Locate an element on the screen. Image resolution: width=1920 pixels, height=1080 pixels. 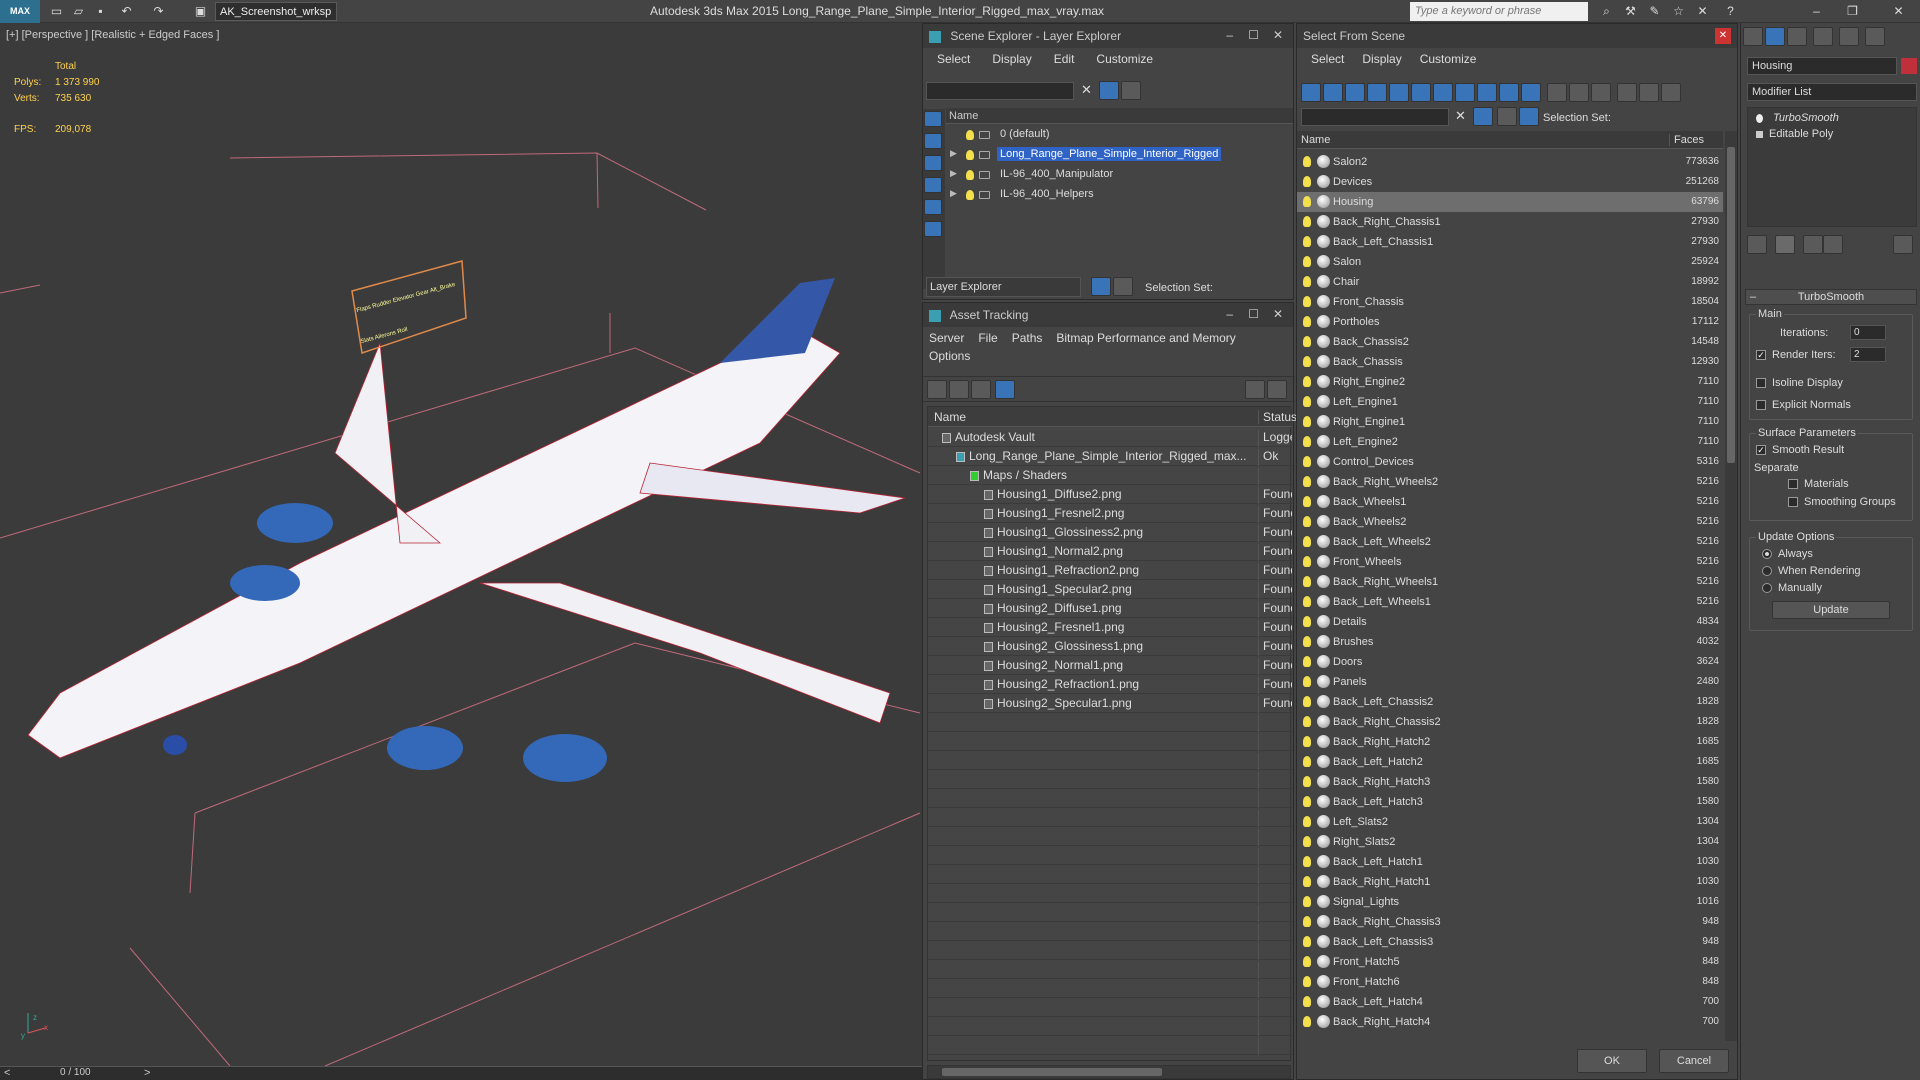
explicit-normals-checkbox is located at coordinates (1761, 405).